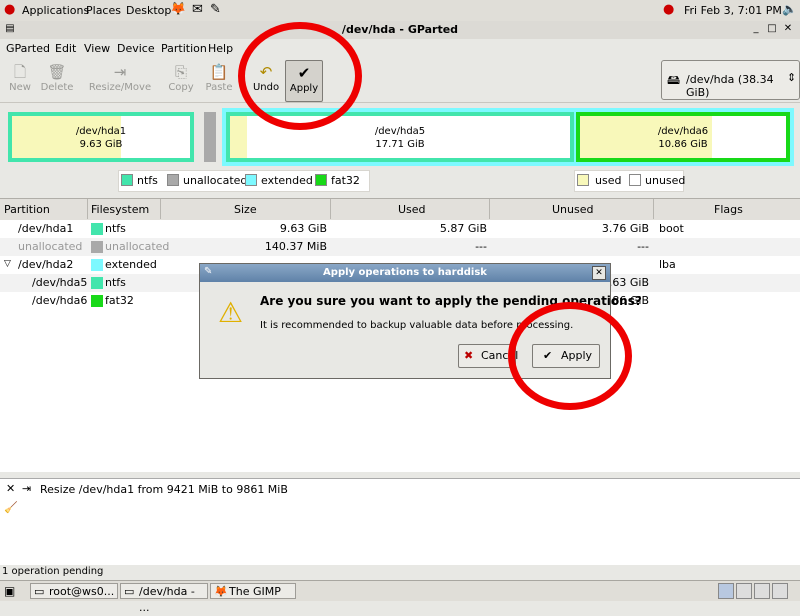 The height and width of the screenshot is (616, 800). What do you see at coordinates (55, 10) in the screenshot?
I see `applications-menu: Applications` at bounding box center [55, 10].